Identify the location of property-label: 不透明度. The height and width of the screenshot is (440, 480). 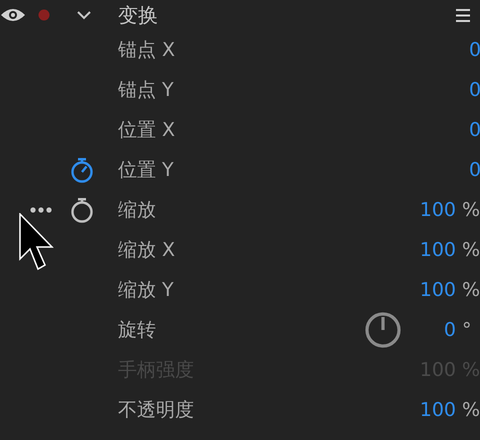
(156, 410).